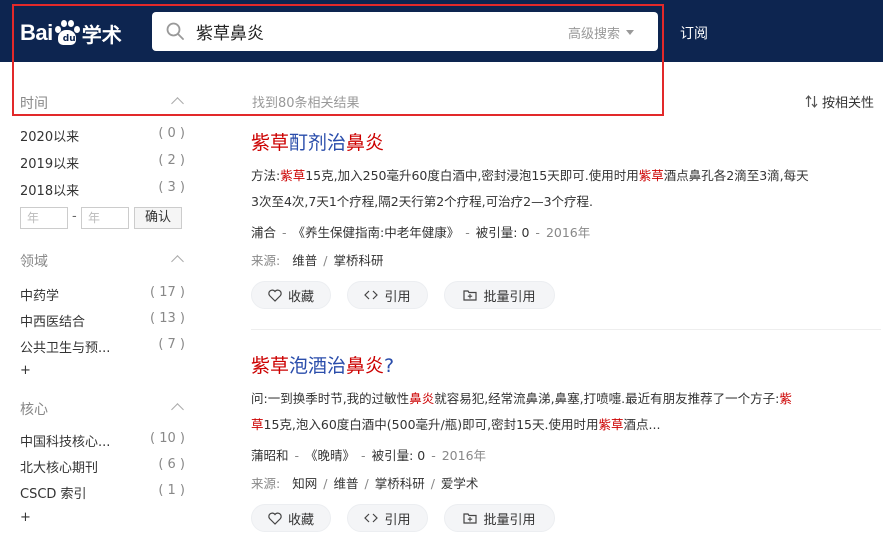  Describe the element at coordinates (25, 517) in the screenshot. I see `more-core-button: +` at that location.